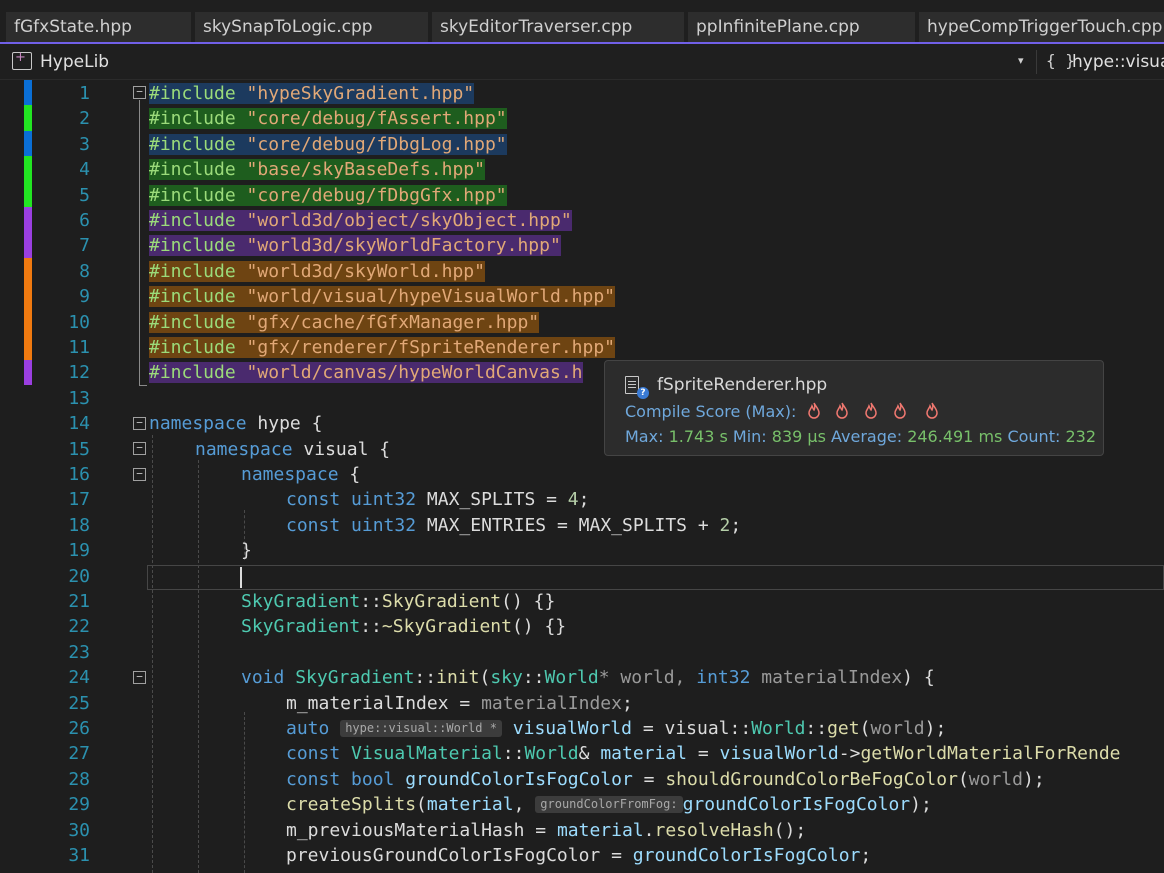 This screenshot has width=1164, height=873. Describe the element at coordinates (84, 220) in the screenshot. I see `line-number: 6` at that location.